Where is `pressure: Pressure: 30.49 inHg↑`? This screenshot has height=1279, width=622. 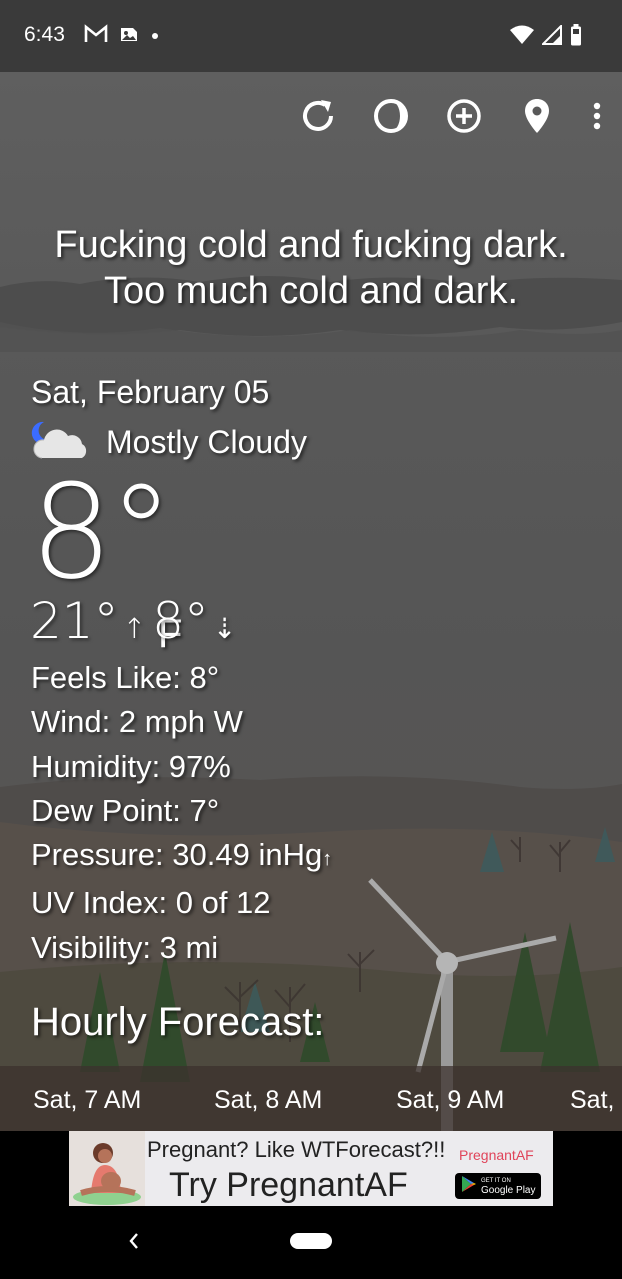 pressure: Pressure: 30.49 inHg↑ is located at coordinates (181, 857).